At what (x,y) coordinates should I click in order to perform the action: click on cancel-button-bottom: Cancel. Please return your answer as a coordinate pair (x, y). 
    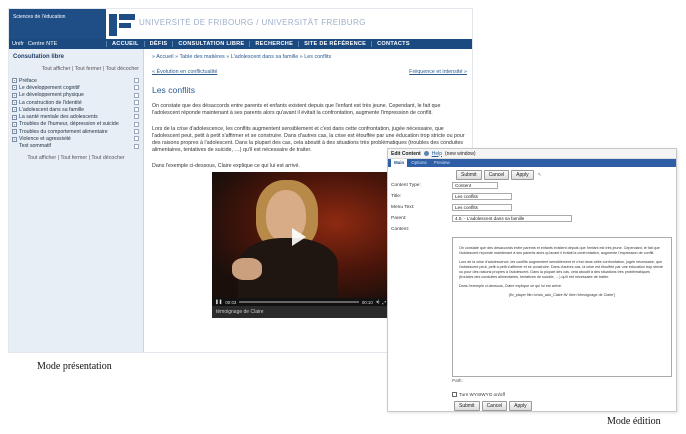
    Looking at the image, I should click on (494, 406).